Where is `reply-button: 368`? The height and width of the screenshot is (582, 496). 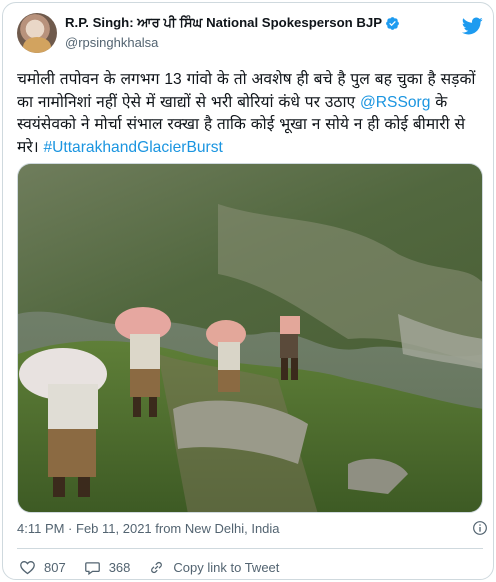 reply-button: 368 is located at coordinates (107, 567).